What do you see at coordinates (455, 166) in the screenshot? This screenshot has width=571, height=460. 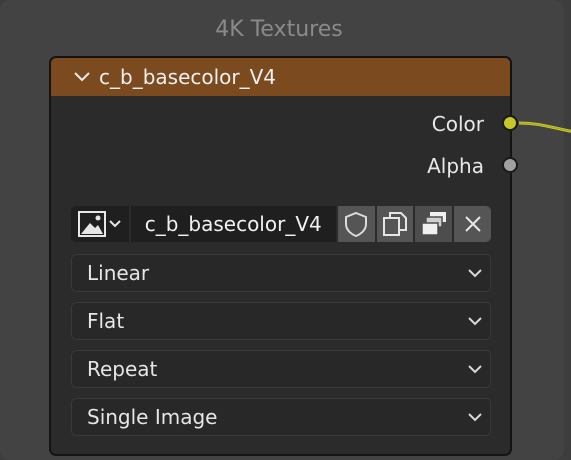 I see `output-alpha-label: Alpha` at bounding box center [455, 166].